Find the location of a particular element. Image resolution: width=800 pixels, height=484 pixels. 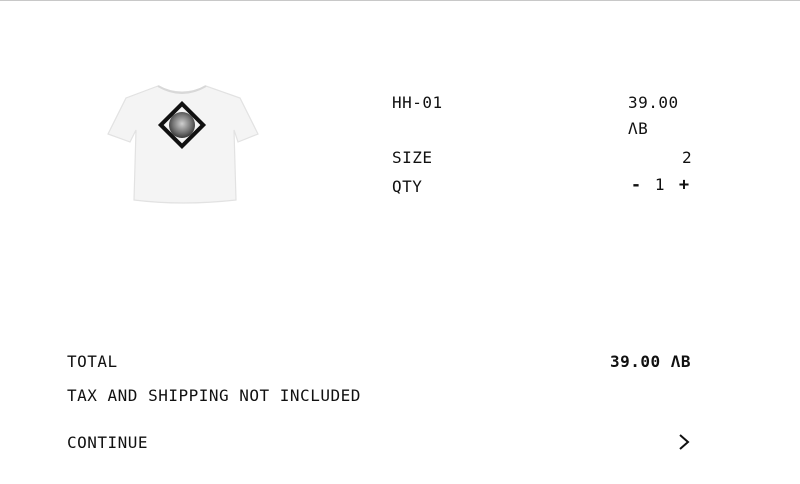

total-value: 39.00 ΛB is located at coordinates (650, 361).